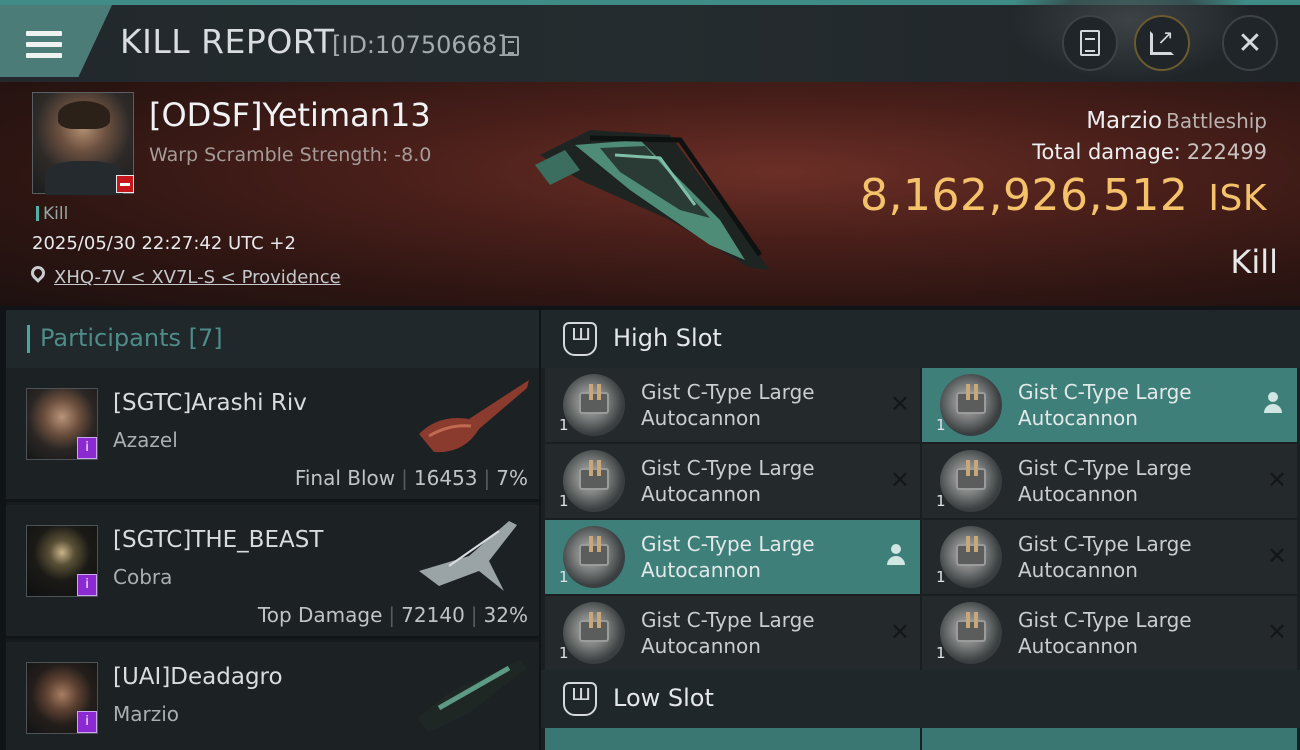  What do you see at coordinates (580, 698) in the screenshot?
I see `low-slot-icon` at bounding box center [580, 698].